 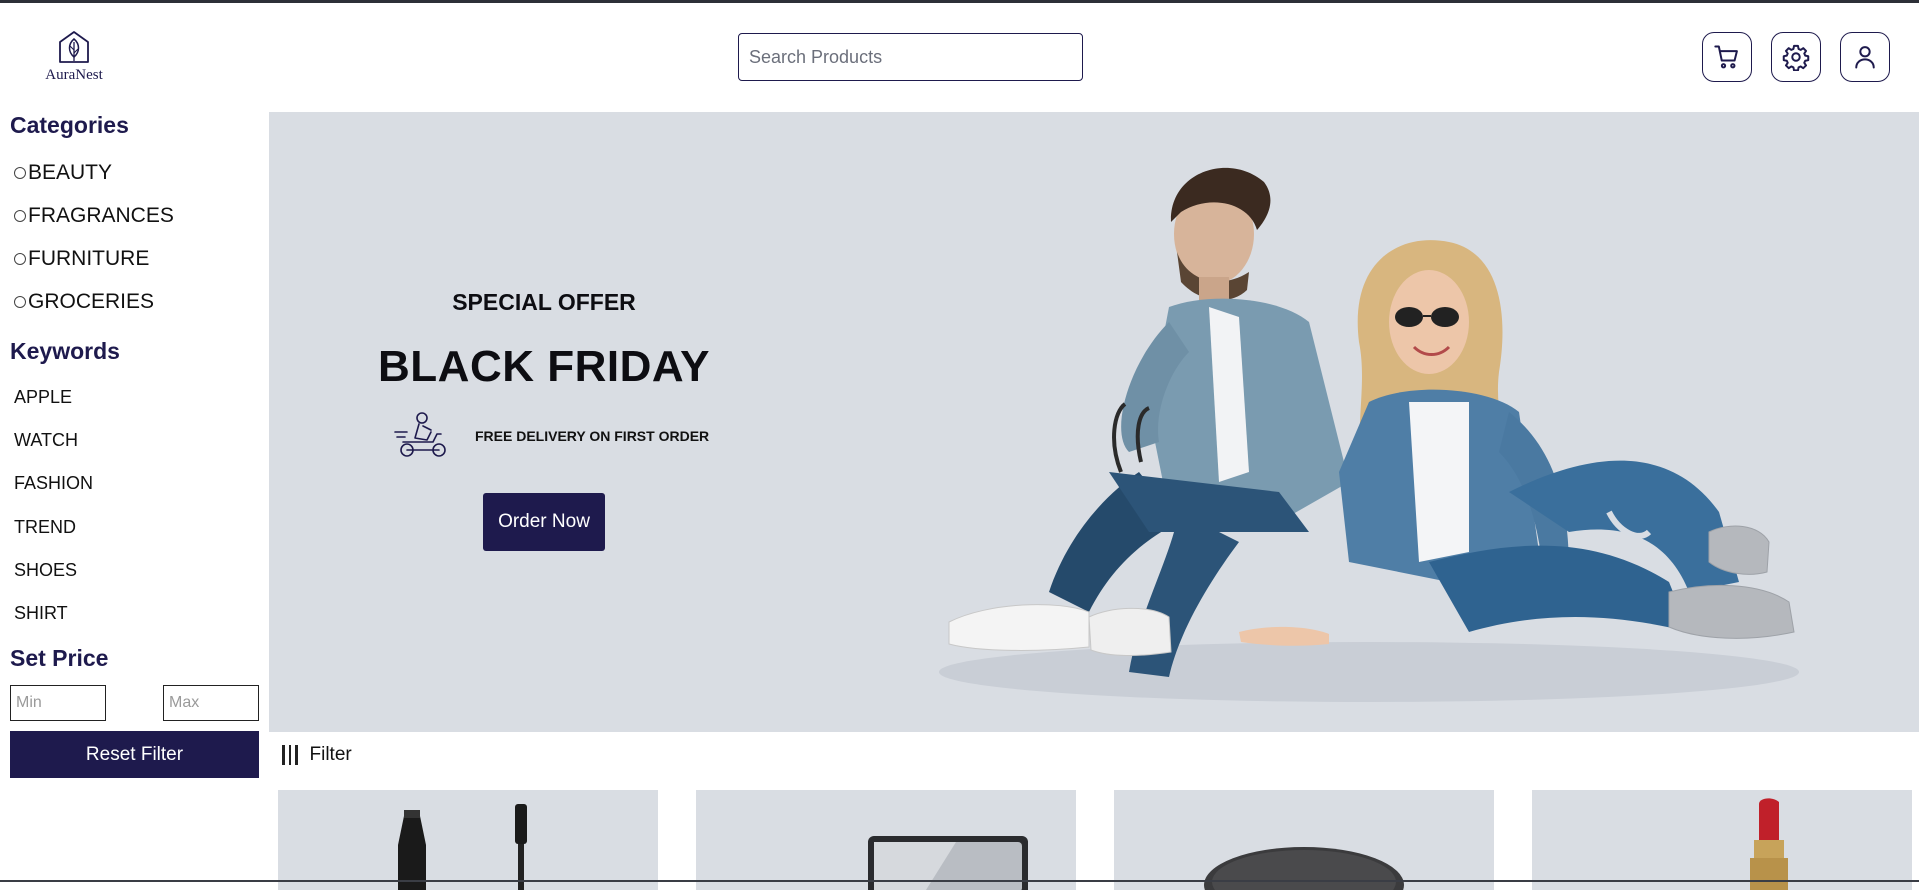 I want to click on mirror-compact-product-image, so click(x=948, y=863).